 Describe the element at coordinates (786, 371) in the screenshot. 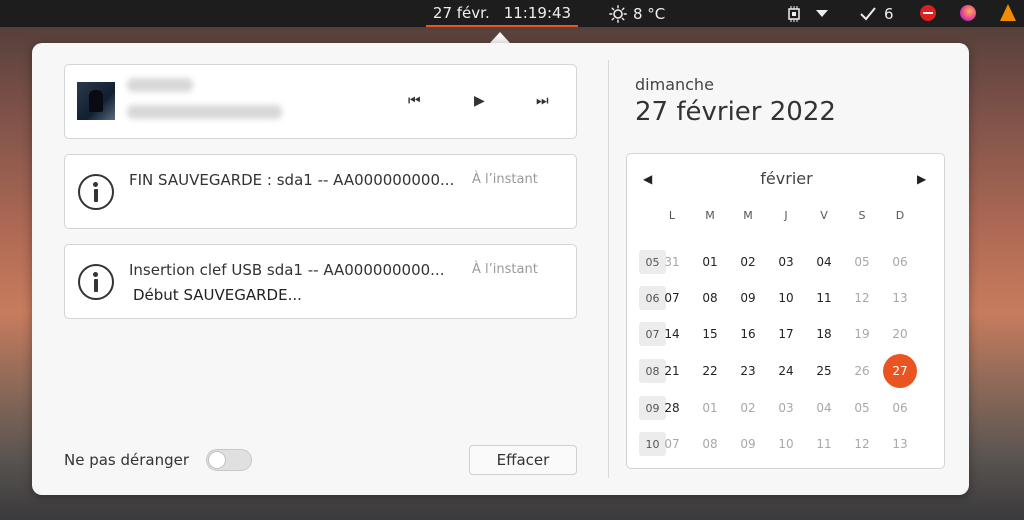

I see `calendar-day: 24` at that location.